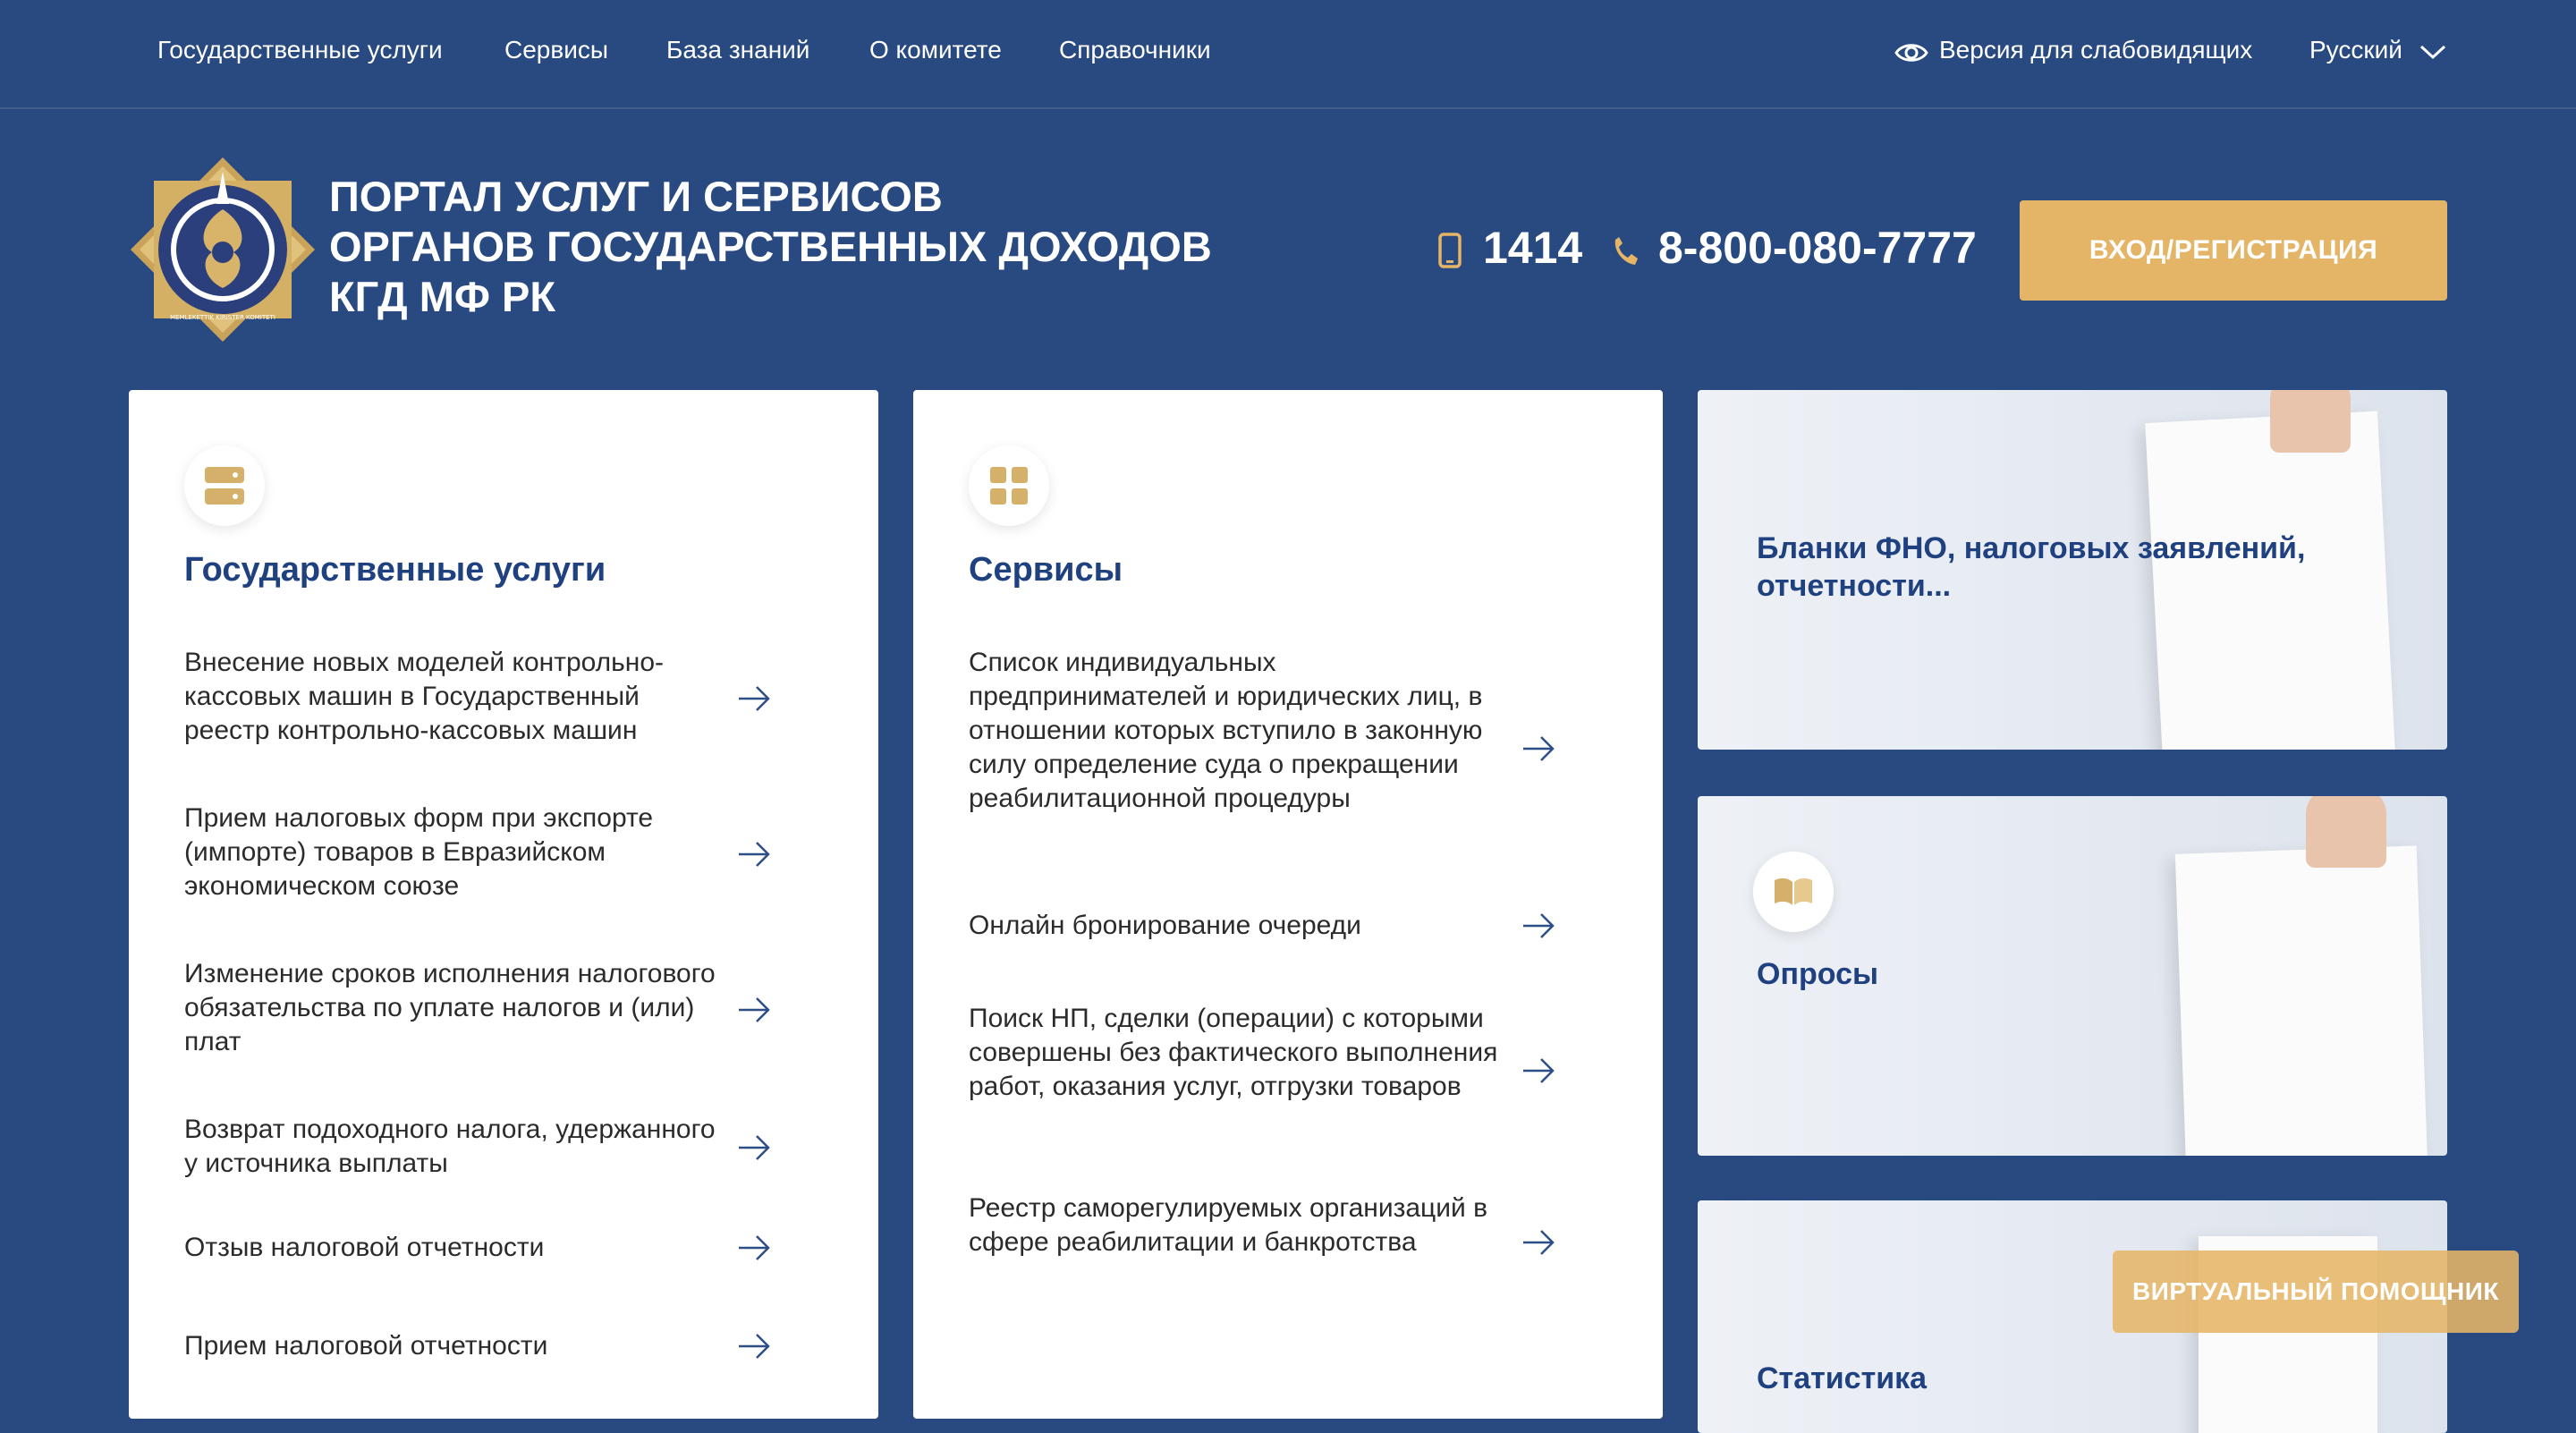 The image size is (2576, 1433). I want to click on promo-surveys-title: Опросы, so click(1818, 974).